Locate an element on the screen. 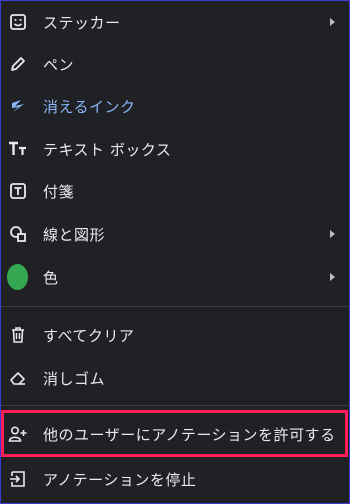  menu-item-stop-annotation: アノテーションを停止 is located at coordinates (175, 479).